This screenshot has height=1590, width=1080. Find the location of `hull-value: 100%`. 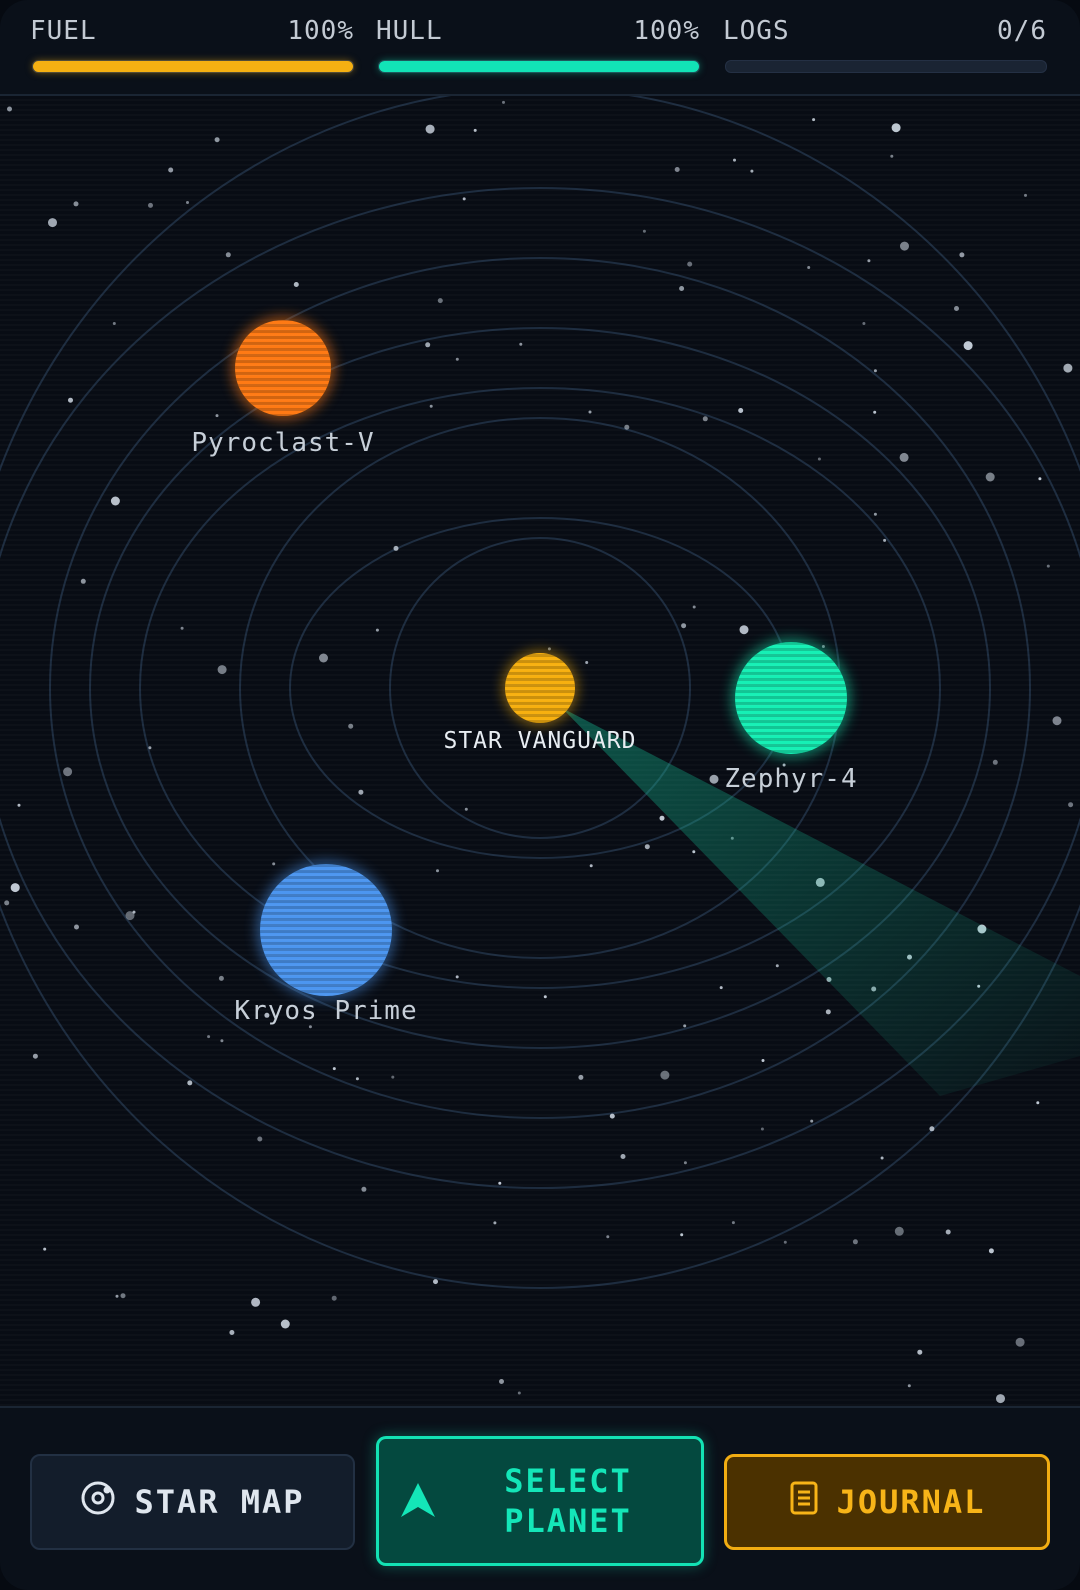

hull-value: 100% is located at coordinates (666, 31).